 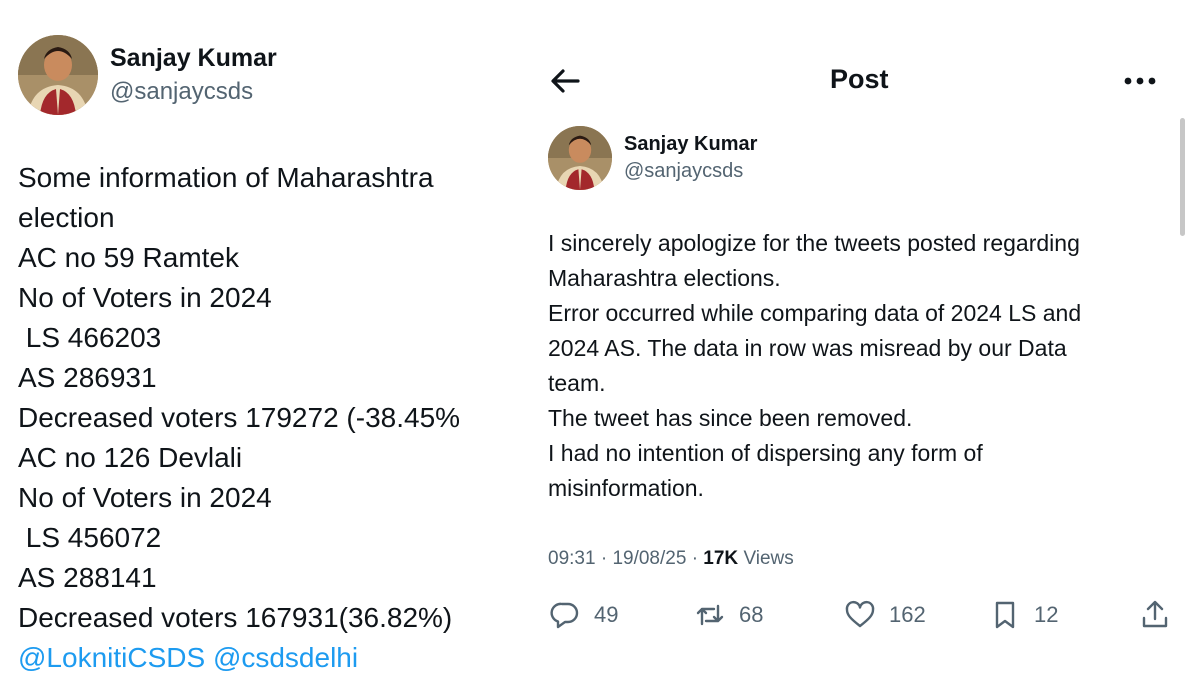 What do you see at coordinates (128, 257) in the screenshot?
I see `tweet-line: AC no 59 Ramtek` at bounding box center [128, 257].